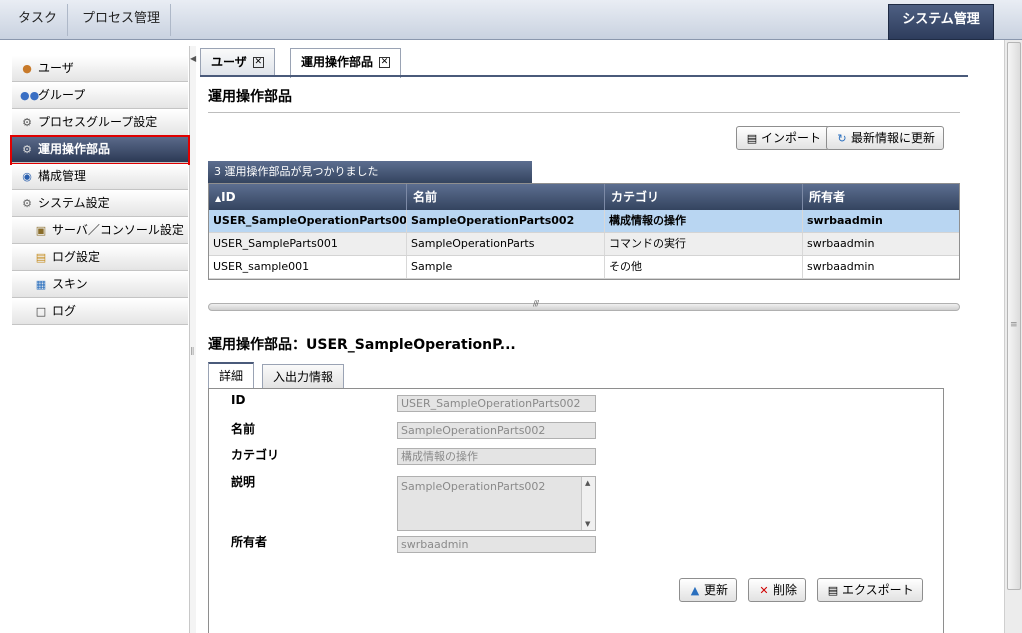 Image resolution: width=1022 pixels, height=633 pixels. Describe the element at coordinates (27, 176) in the screenshot. I see `ci-icon: ◉` at that location.